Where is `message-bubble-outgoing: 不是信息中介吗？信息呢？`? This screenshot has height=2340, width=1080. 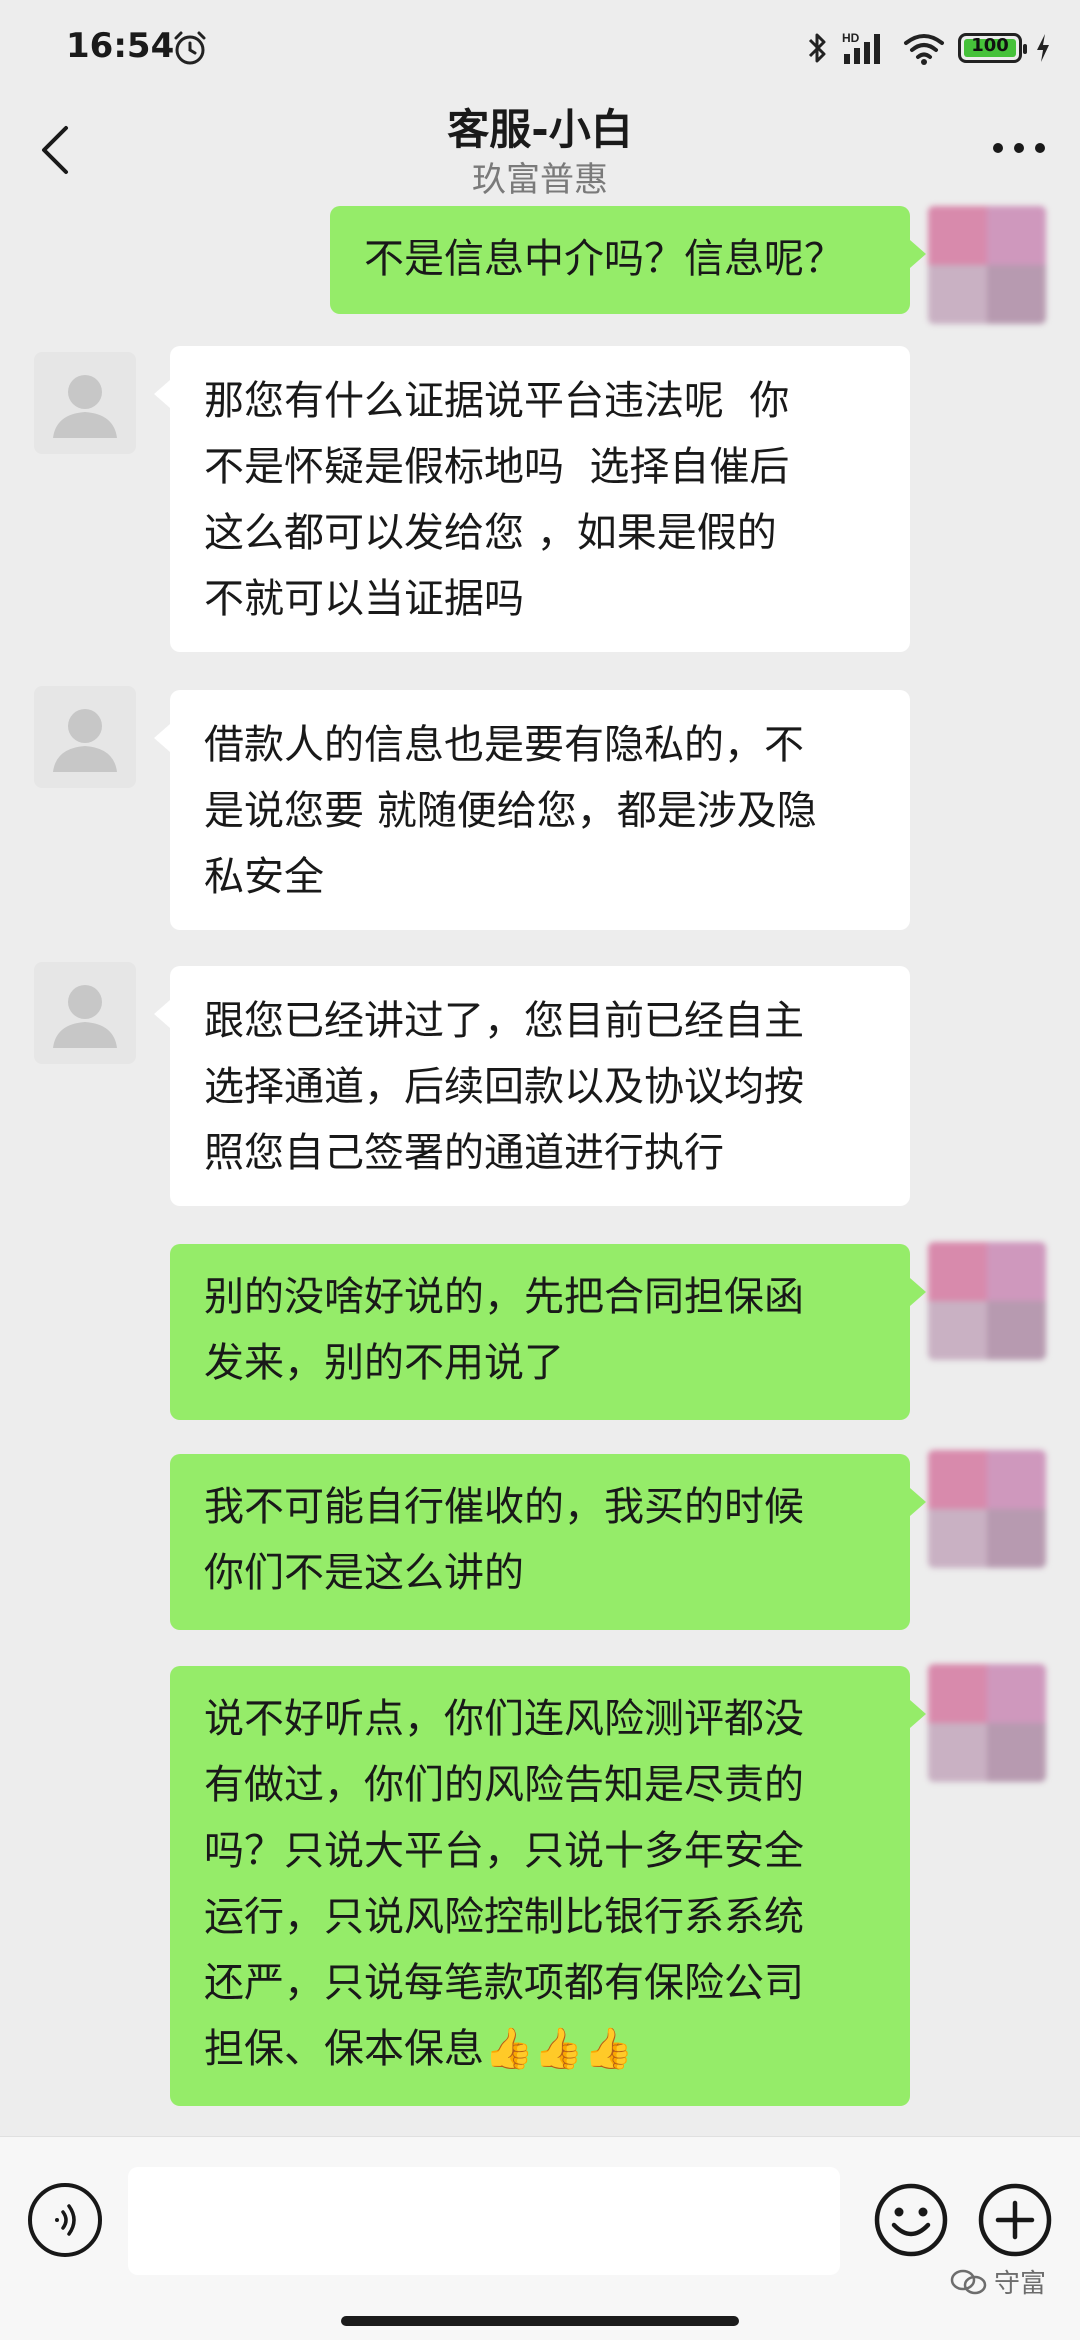
message-bubble-outgoing: 不是信息中介吗？信息呢？ is located at coordinates (628, 260).